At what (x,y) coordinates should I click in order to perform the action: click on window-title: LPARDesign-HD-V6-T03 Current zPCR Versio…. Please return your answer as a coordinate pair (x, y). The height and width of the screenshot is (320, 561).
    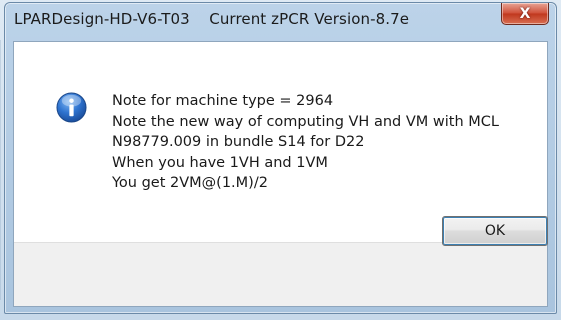
    Looking at the image, I should click on (212, 19).